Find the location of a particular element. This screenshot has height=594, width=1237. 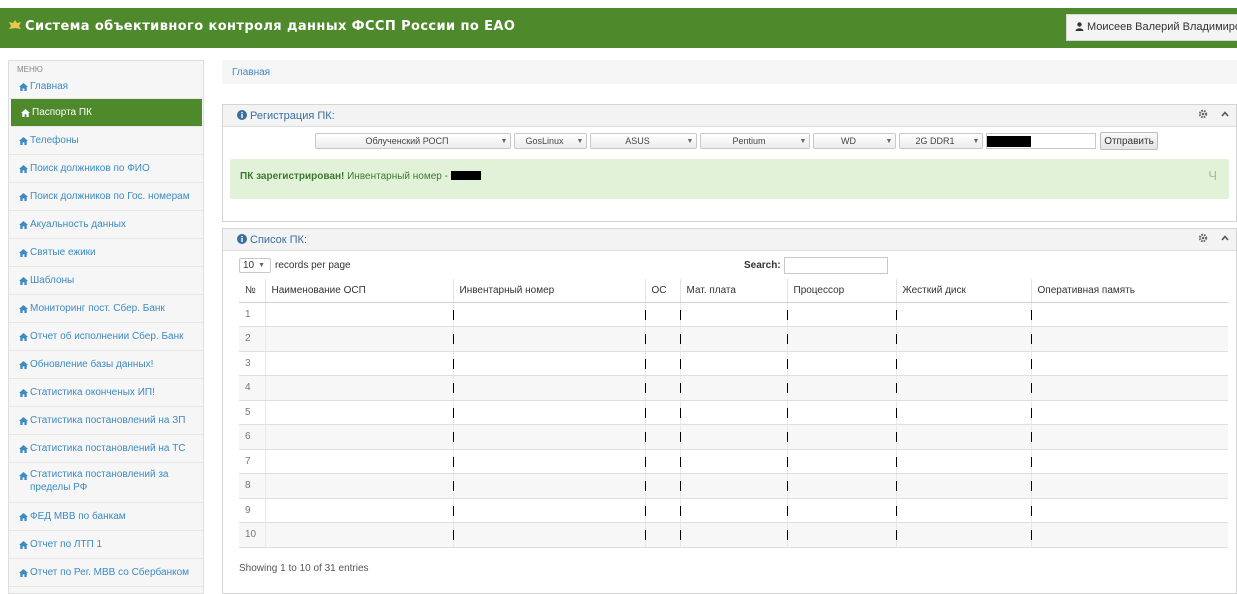

sidebar-item: Отчет по ЛТП 1 is located at coordinates (106, 545).